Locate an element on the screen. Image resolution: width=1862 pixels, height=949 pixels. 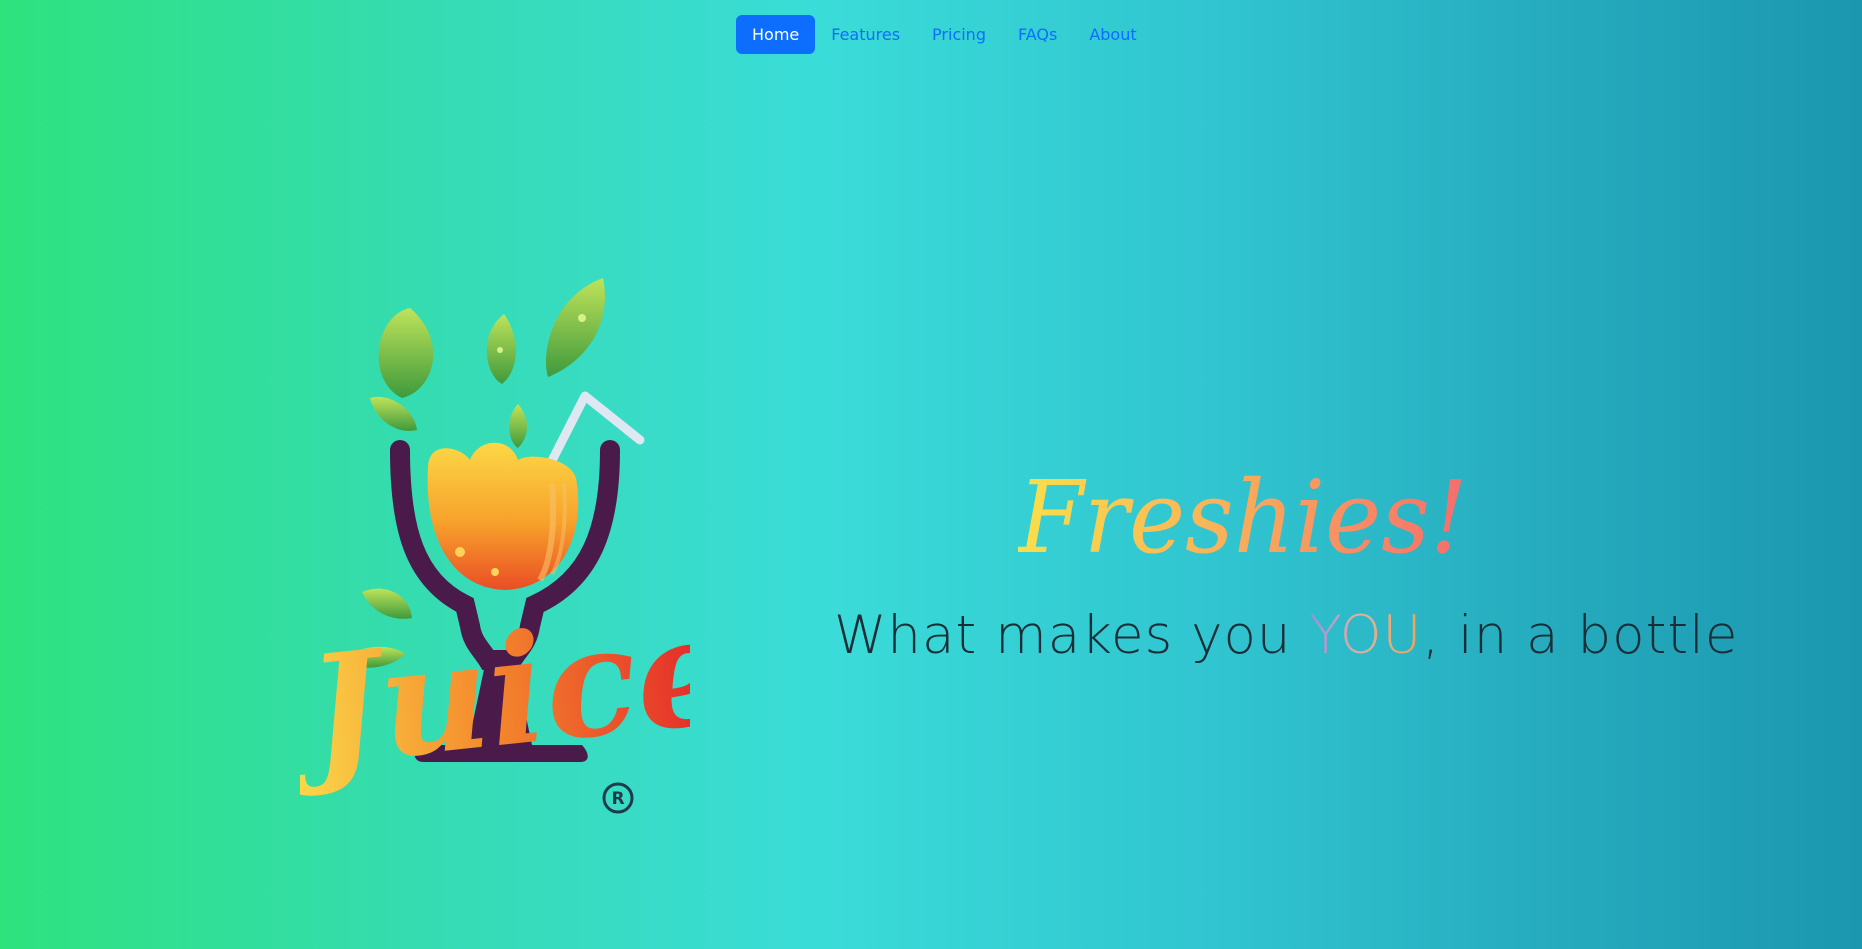
nav-home-link: Home is located at coordinates (776, 34).